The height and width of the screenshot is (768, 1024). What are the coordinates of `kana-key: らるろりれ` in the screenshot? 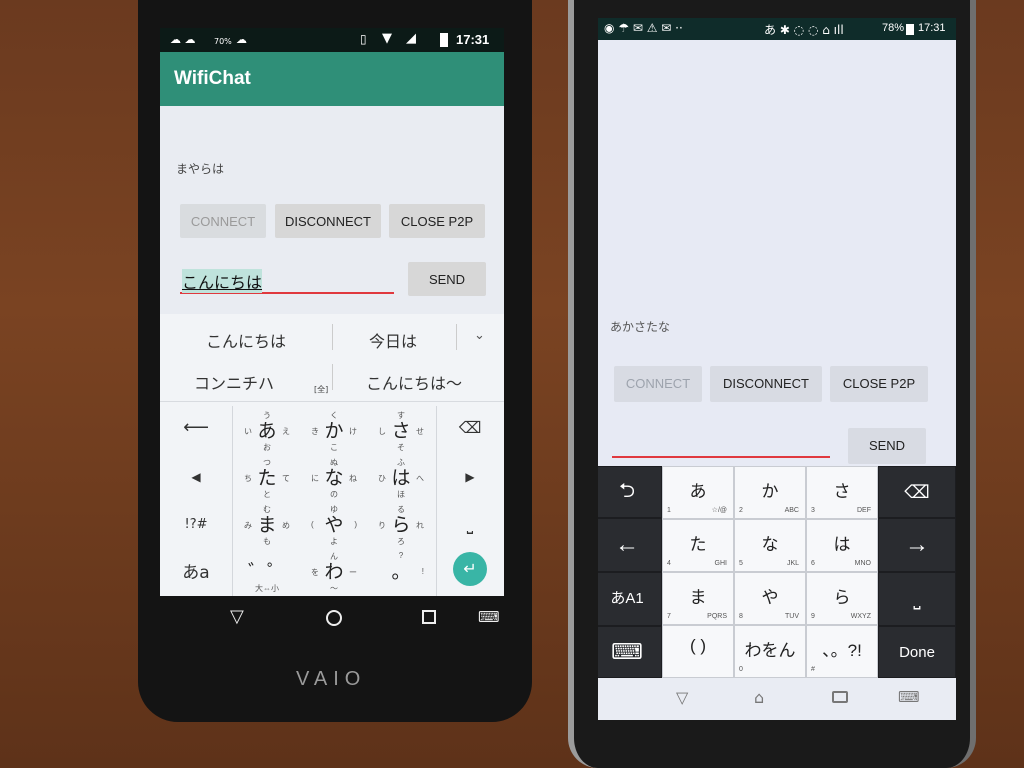 It's located at (401, 525).